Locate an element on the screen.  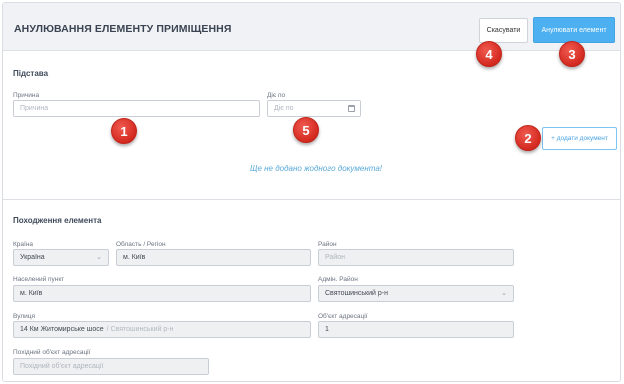
country-label: Країна is located at coordinates (23, 244).